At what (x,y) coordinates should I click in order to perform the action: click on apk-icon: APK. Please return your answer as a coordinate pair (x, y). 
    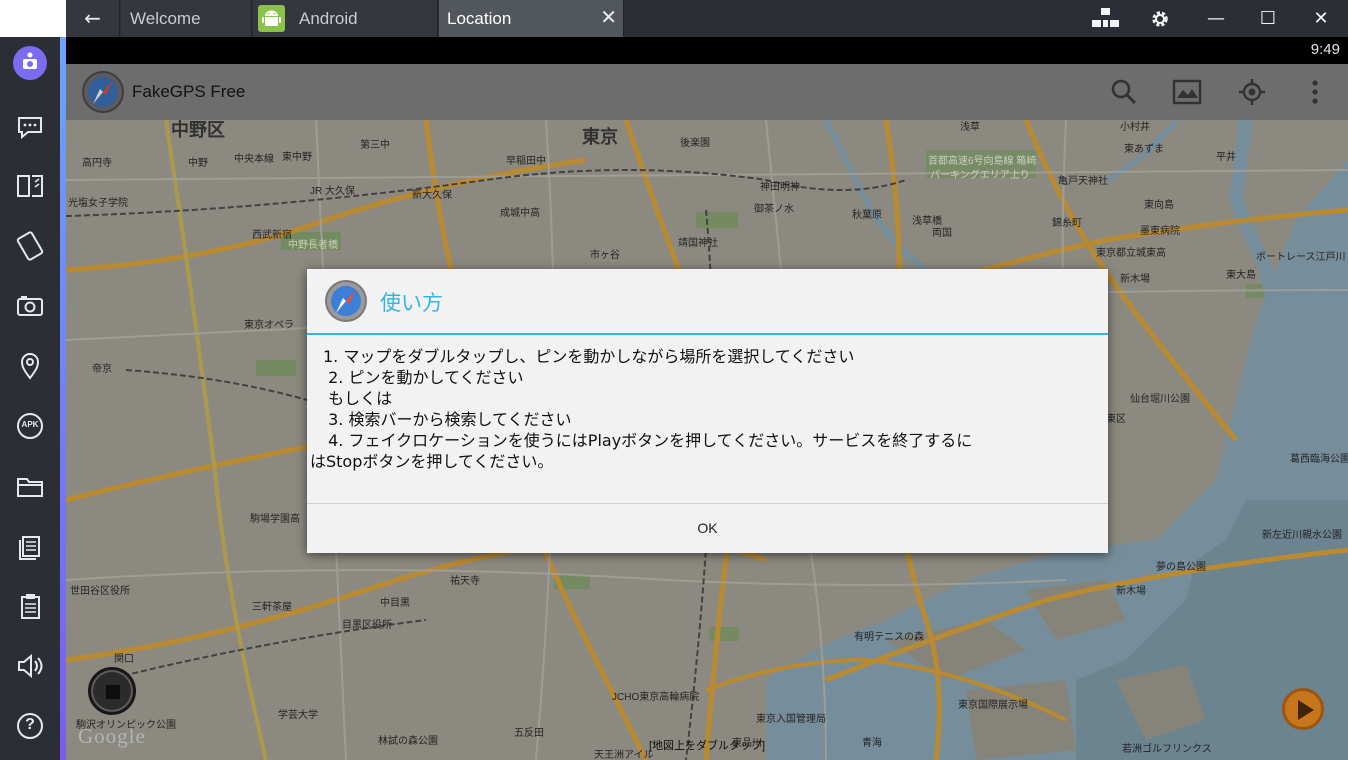
    Looking at the image, I should click on (30, 426).